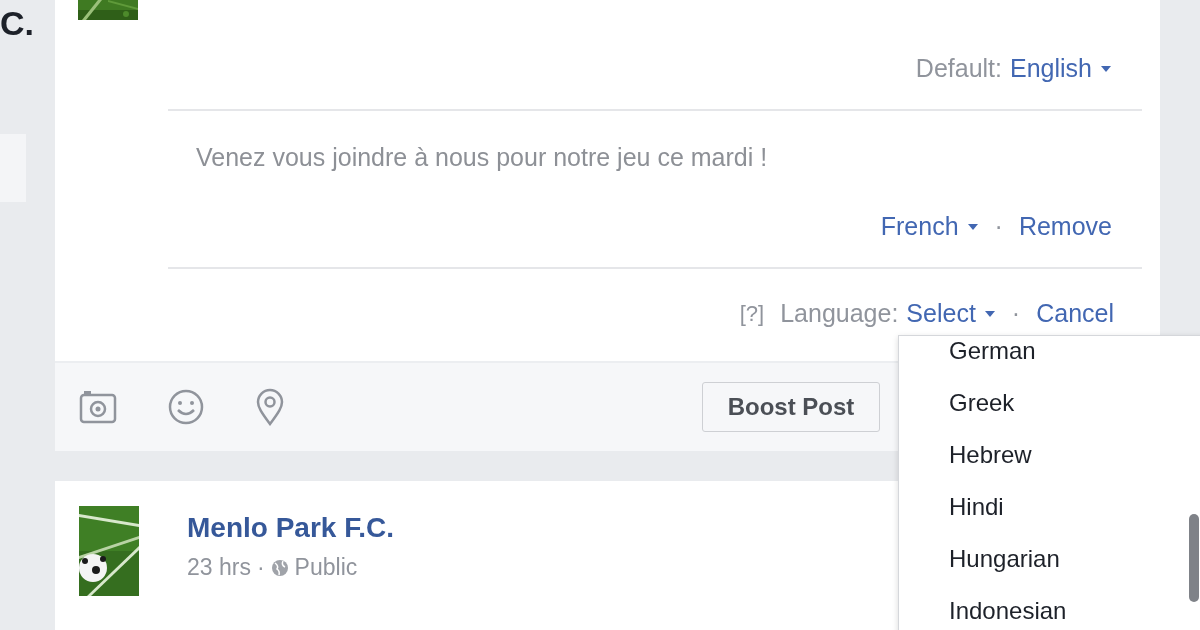 Image resolution: width=1200 pixels, height=630 pixels. What do you see at coordinates (270, 407) in the screenshot?
I see `location-pin-icon` at bounding box center [270, 407].